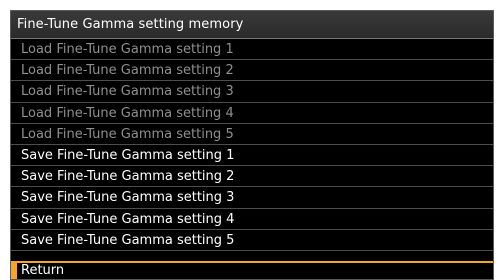 This screenshot has width=504, height=280. Describe the element at coordinates (252, 219) in the screenshot. I see `menu-item-save-4: Save Fine-Tune Gamma setting 4` at that location.